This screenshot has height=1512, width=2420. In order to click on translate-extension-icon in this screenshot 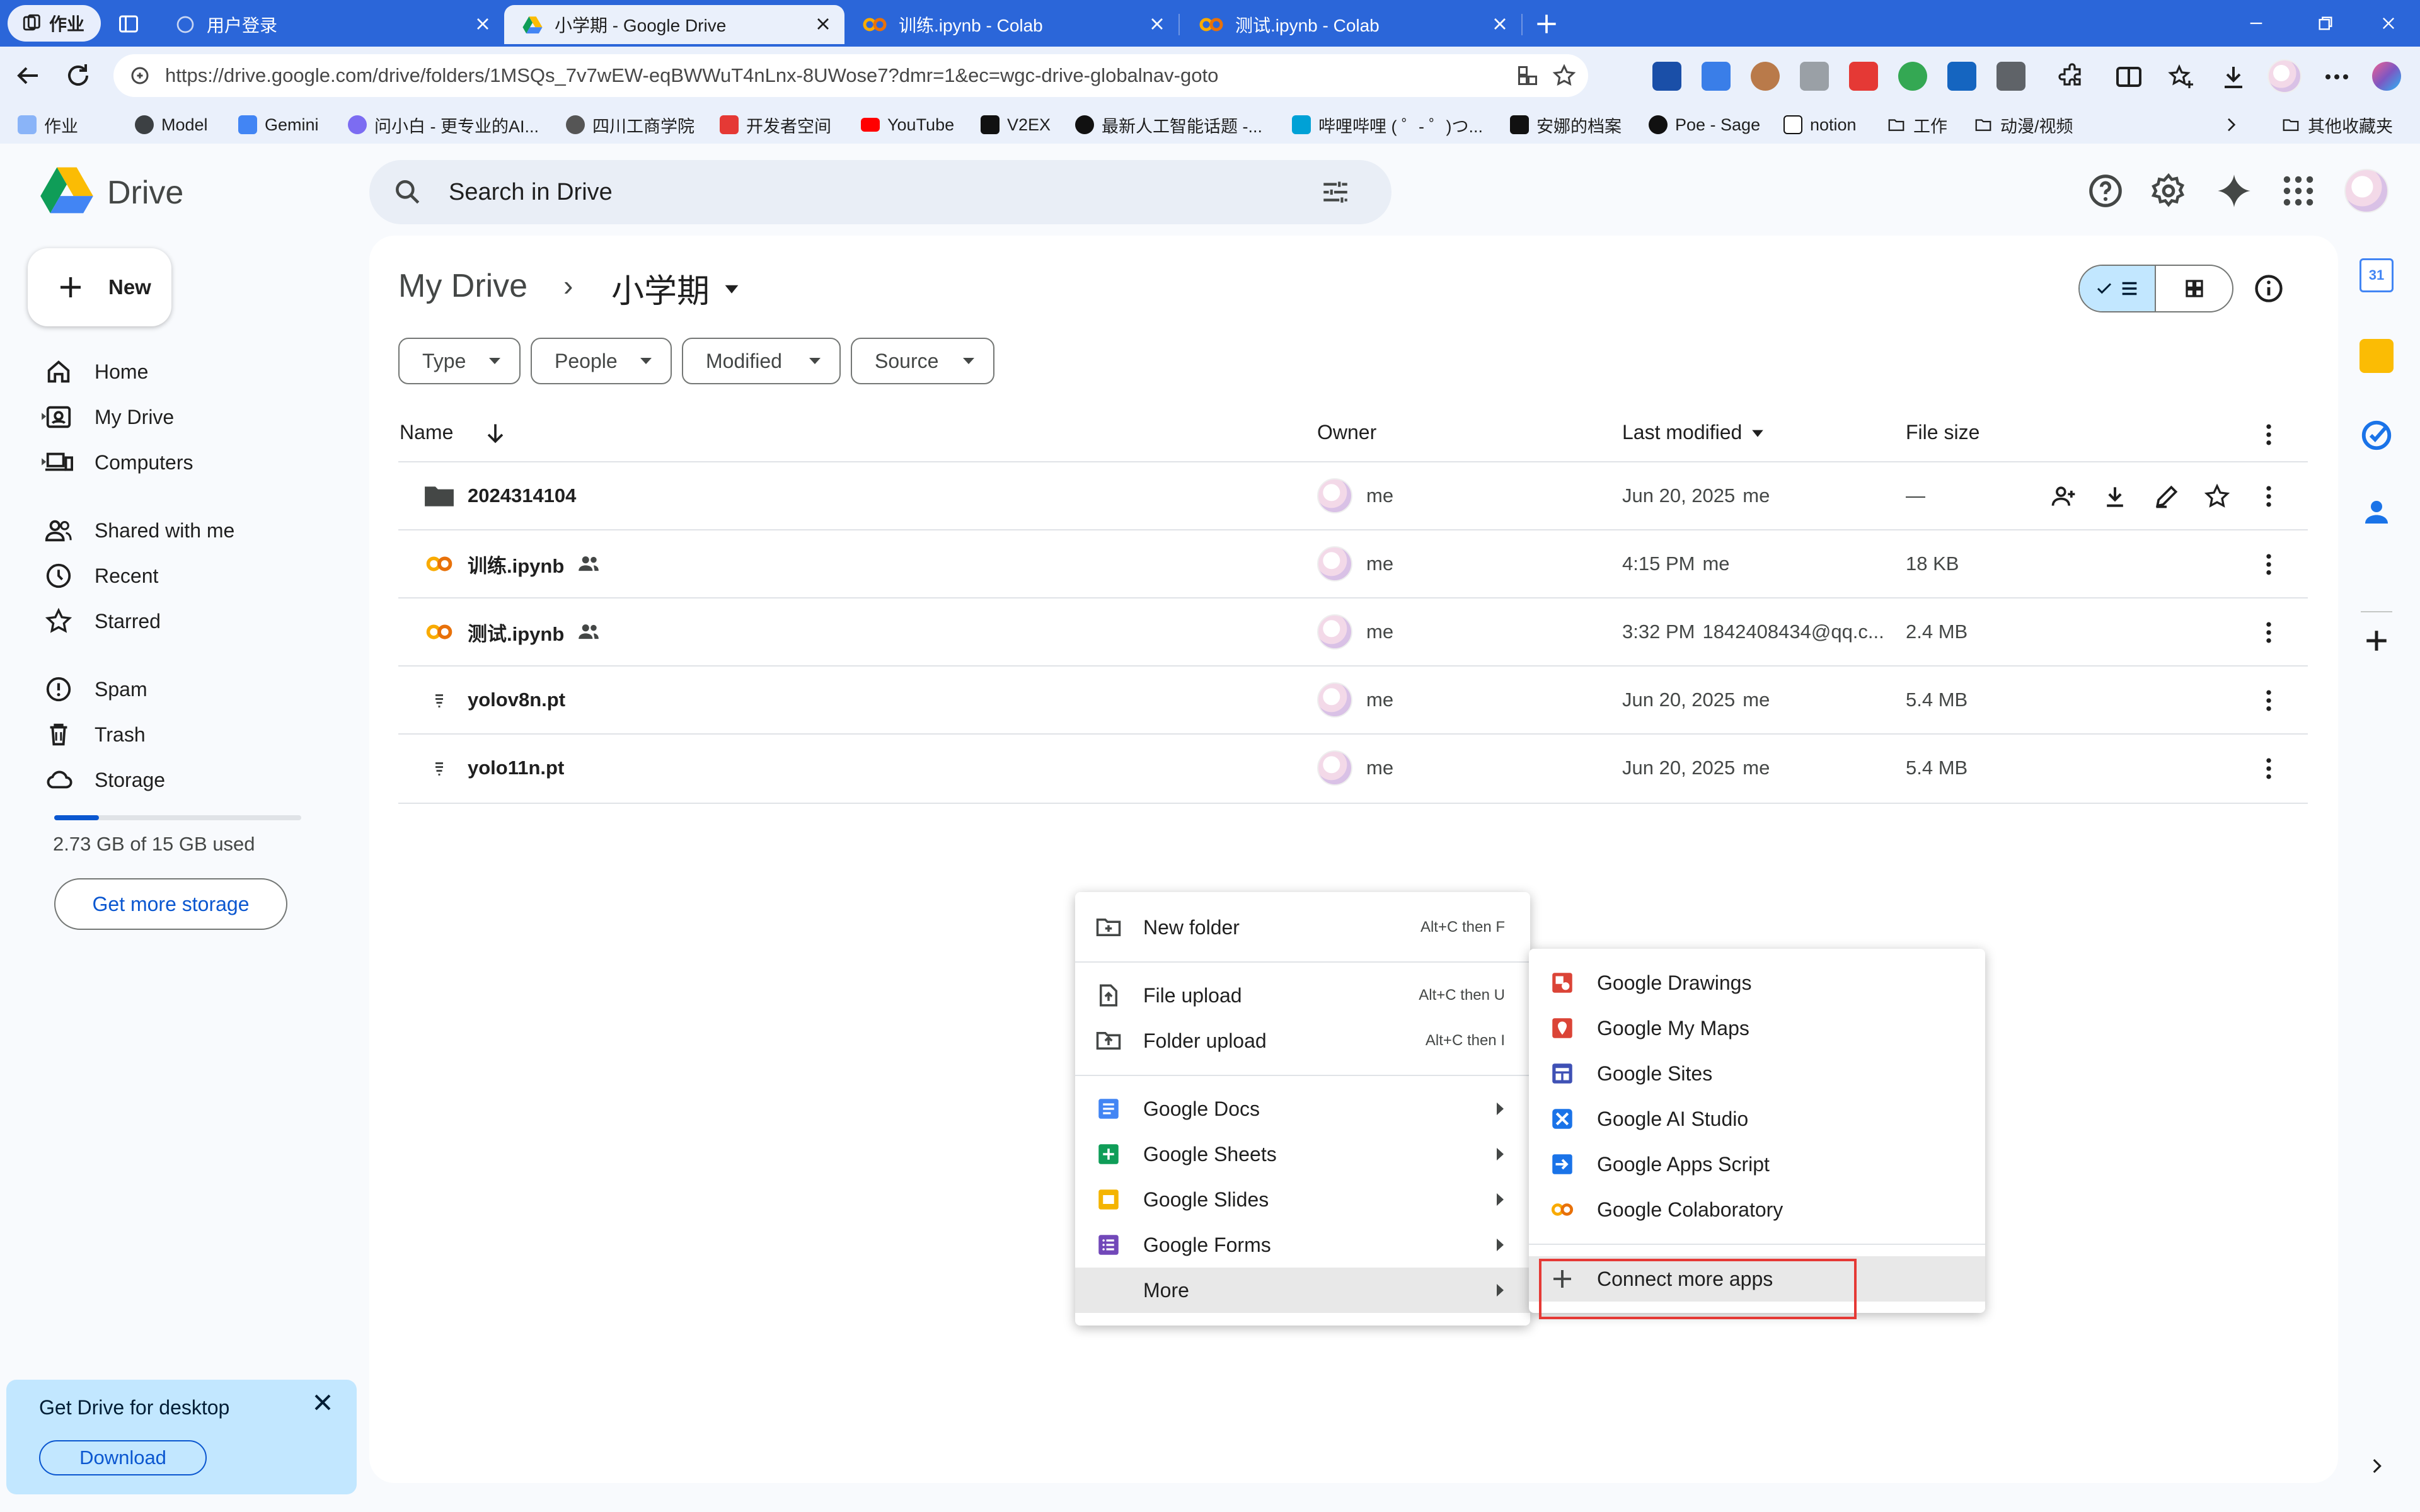, I will do `click(2011, 76)`.